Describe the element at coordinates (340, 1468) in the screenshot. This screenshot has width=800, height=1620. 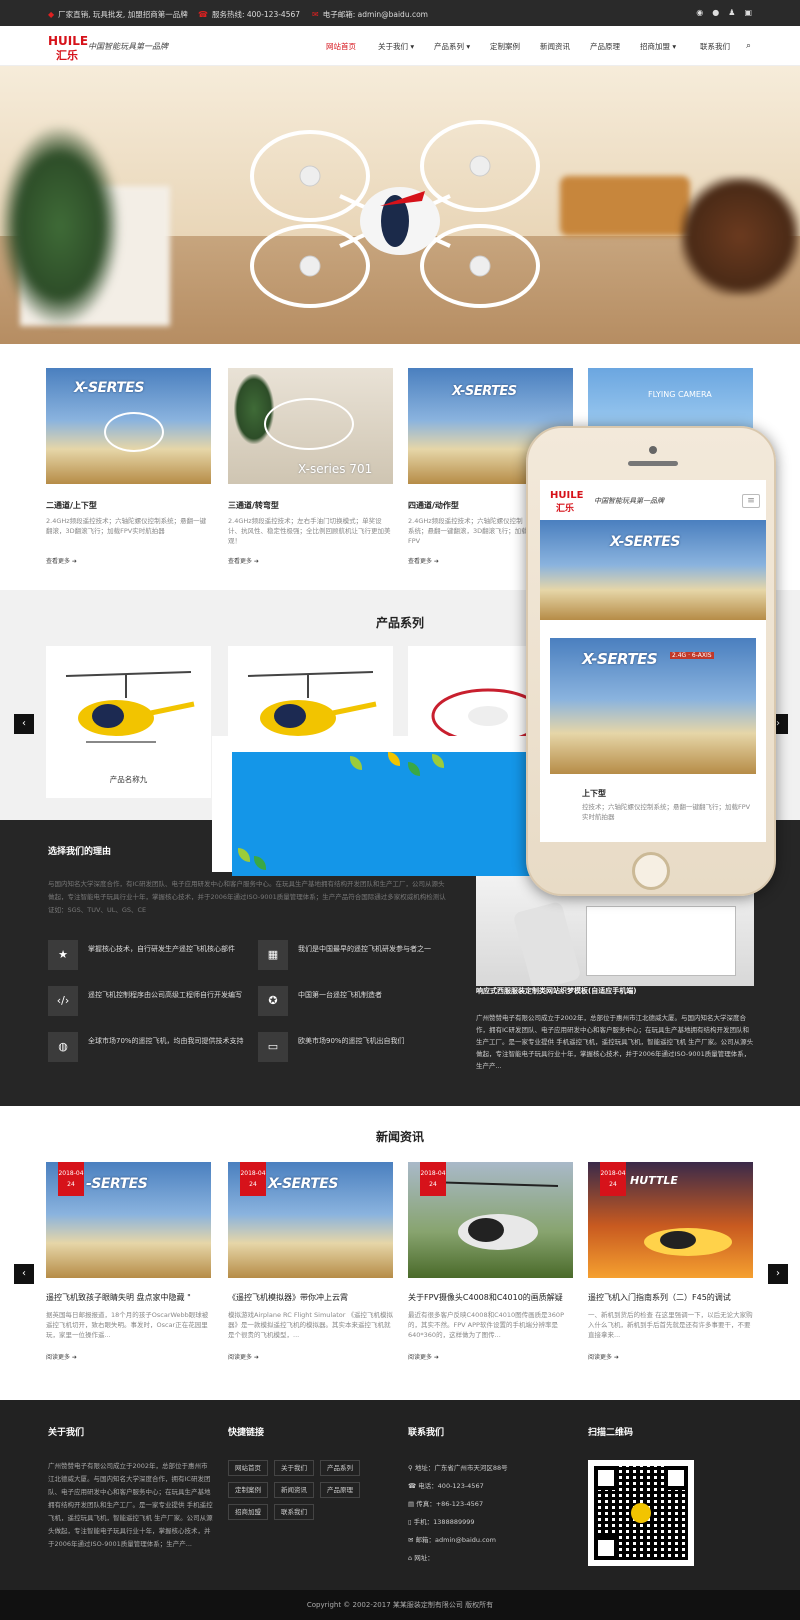
I see `footer-link: 产品系列` at that location.